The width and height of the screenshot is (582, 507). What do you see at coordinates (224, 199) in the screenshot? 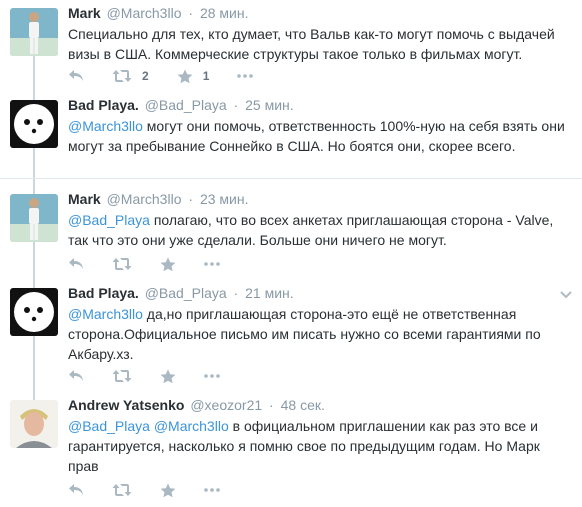
I see `timestamp: 23 мин.` at bounding box center [224, 199].